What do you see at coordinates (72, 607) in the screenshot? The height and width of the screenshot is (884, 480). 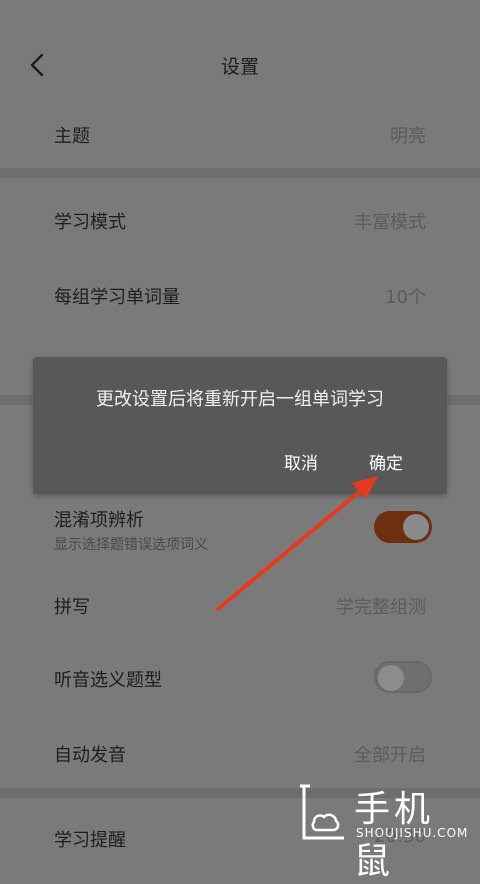 I see `setting-label: 拼写` at bounding box center [72, 607].